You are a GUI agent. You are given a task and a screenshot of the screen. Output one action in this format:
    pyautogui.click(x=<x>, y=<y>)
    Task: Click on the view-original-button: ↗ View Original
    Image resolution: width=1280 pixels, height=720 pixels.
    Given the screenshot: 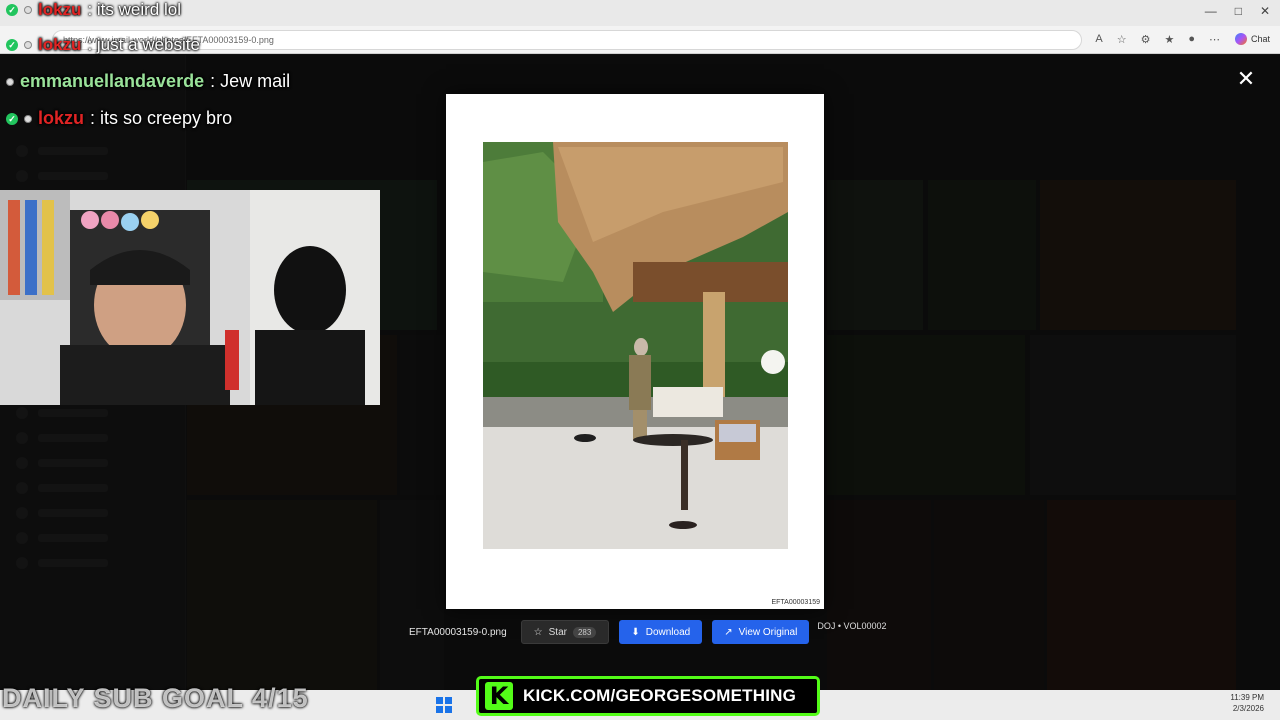 What is the action you would take?
    pyautogui.click(x=761, y=632)
    